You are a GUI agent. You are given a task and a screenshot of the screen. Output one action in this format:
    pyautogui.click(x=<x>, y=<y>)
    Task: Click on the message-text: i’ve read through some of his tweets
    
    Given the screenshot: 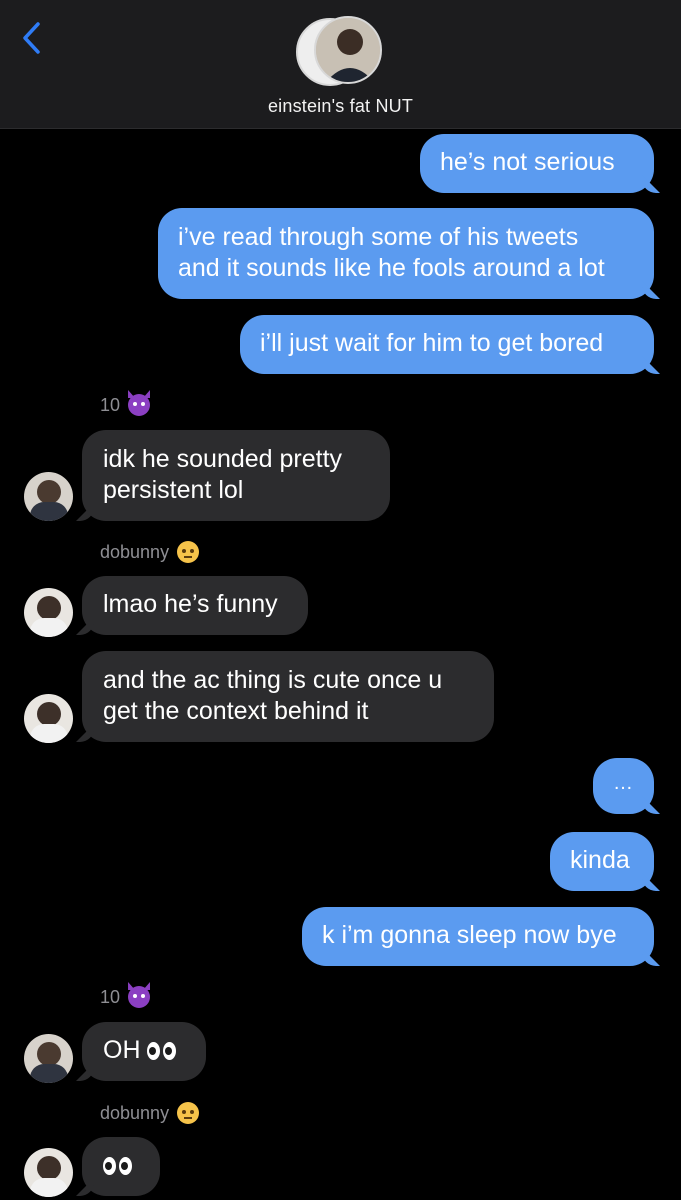 What is the action you would take?
    pyautogui.click(x=378, y=237)
    